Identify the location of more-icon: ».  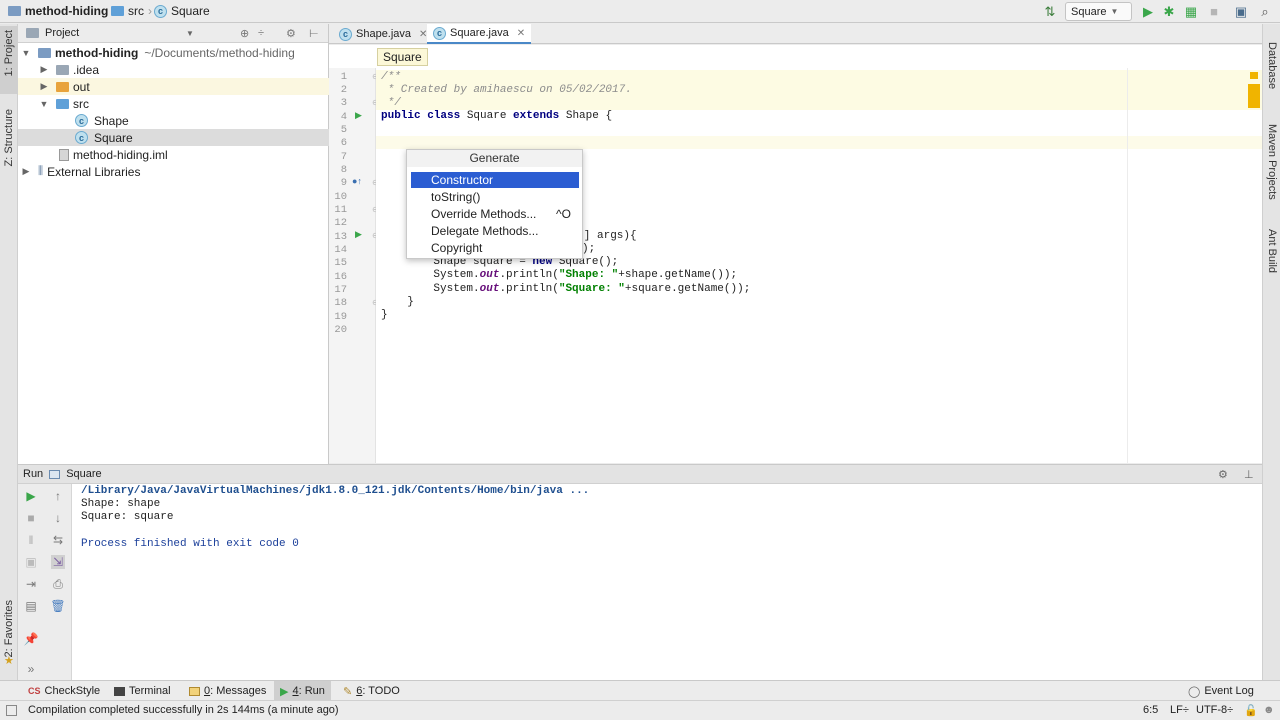
(31, 669).